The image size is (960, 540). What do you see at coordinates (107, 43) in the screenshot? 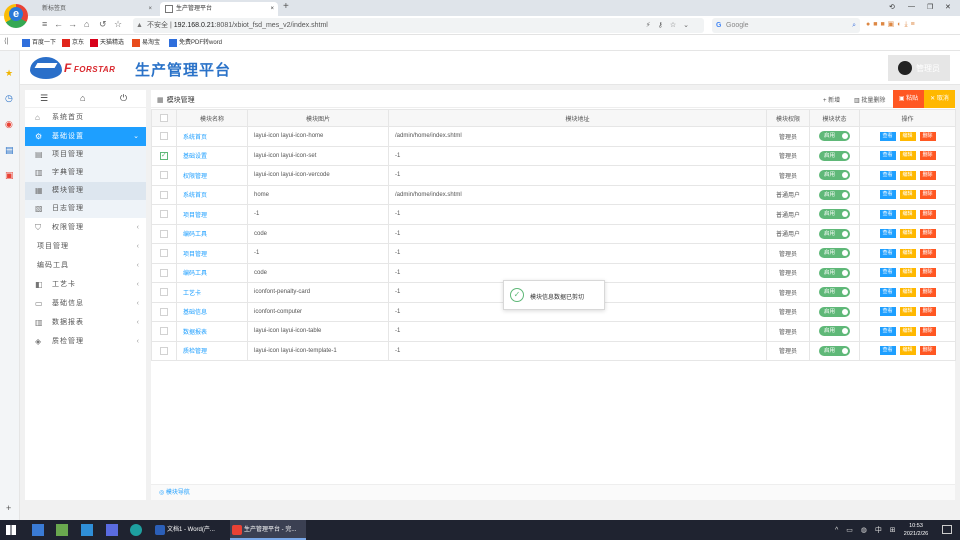
I see `bookmark-tmall: 天猫精选` at bounding box center [107, 43].